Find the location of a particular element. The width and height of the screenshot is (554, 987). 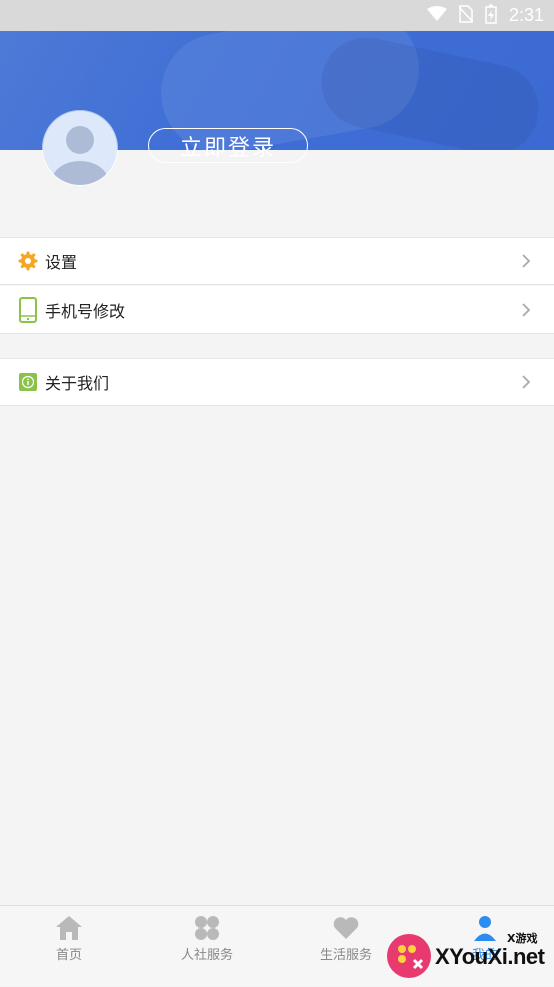

no-sim-icon is located at coordinates (466, 15).